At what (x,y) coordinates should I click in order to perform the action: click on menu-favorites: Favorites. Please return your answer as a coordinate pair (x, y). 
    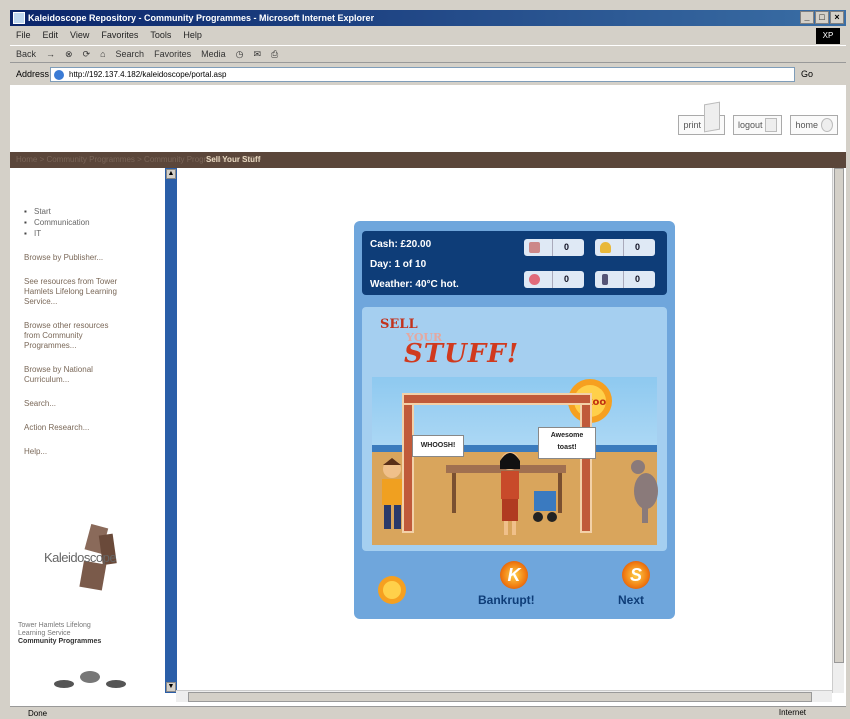
    Looking at the image, I should click on (119, 35).